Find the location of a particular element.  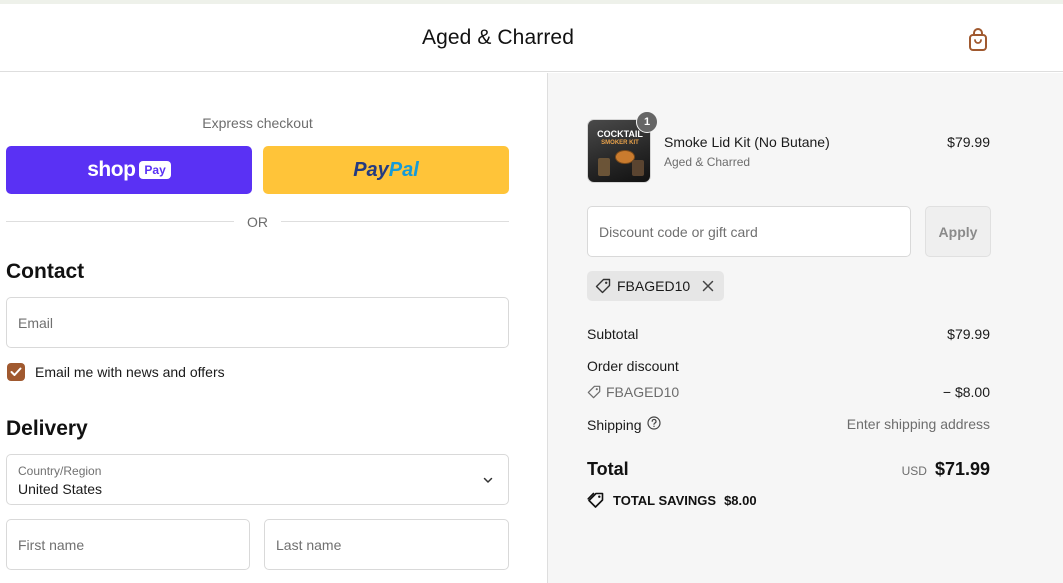

newsletter-label: Email me with news and offers is located at coordinates (130, 372).